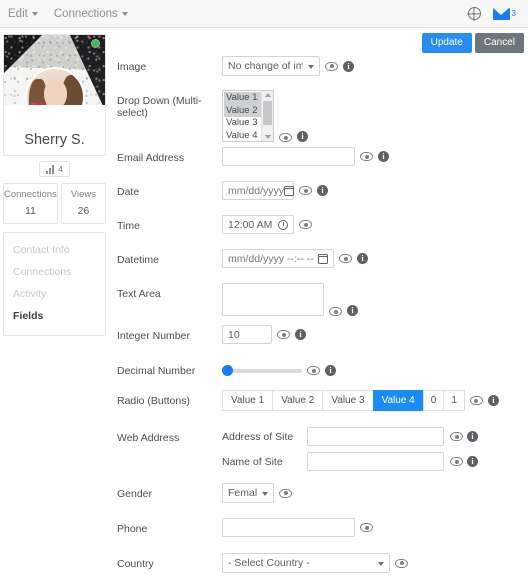 The image size is (528, 582). I want to click on address-of-site-input, so click(375, 436).